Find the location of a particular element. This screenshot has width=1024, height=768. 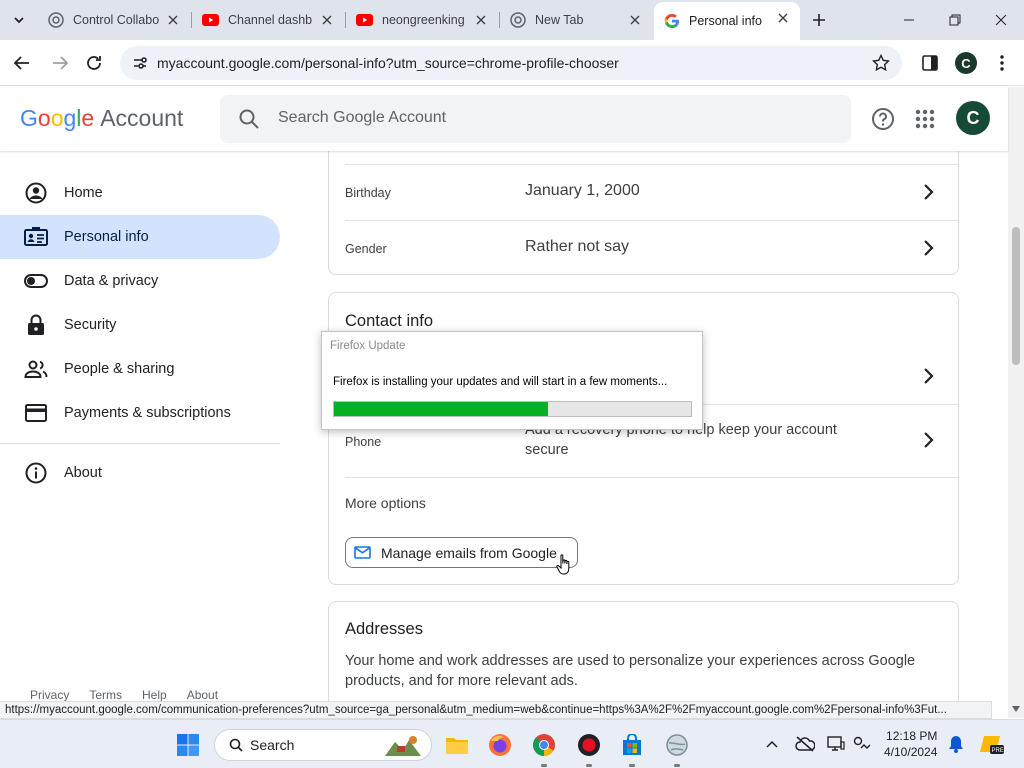

back-button is located at coordinates (22, 63).